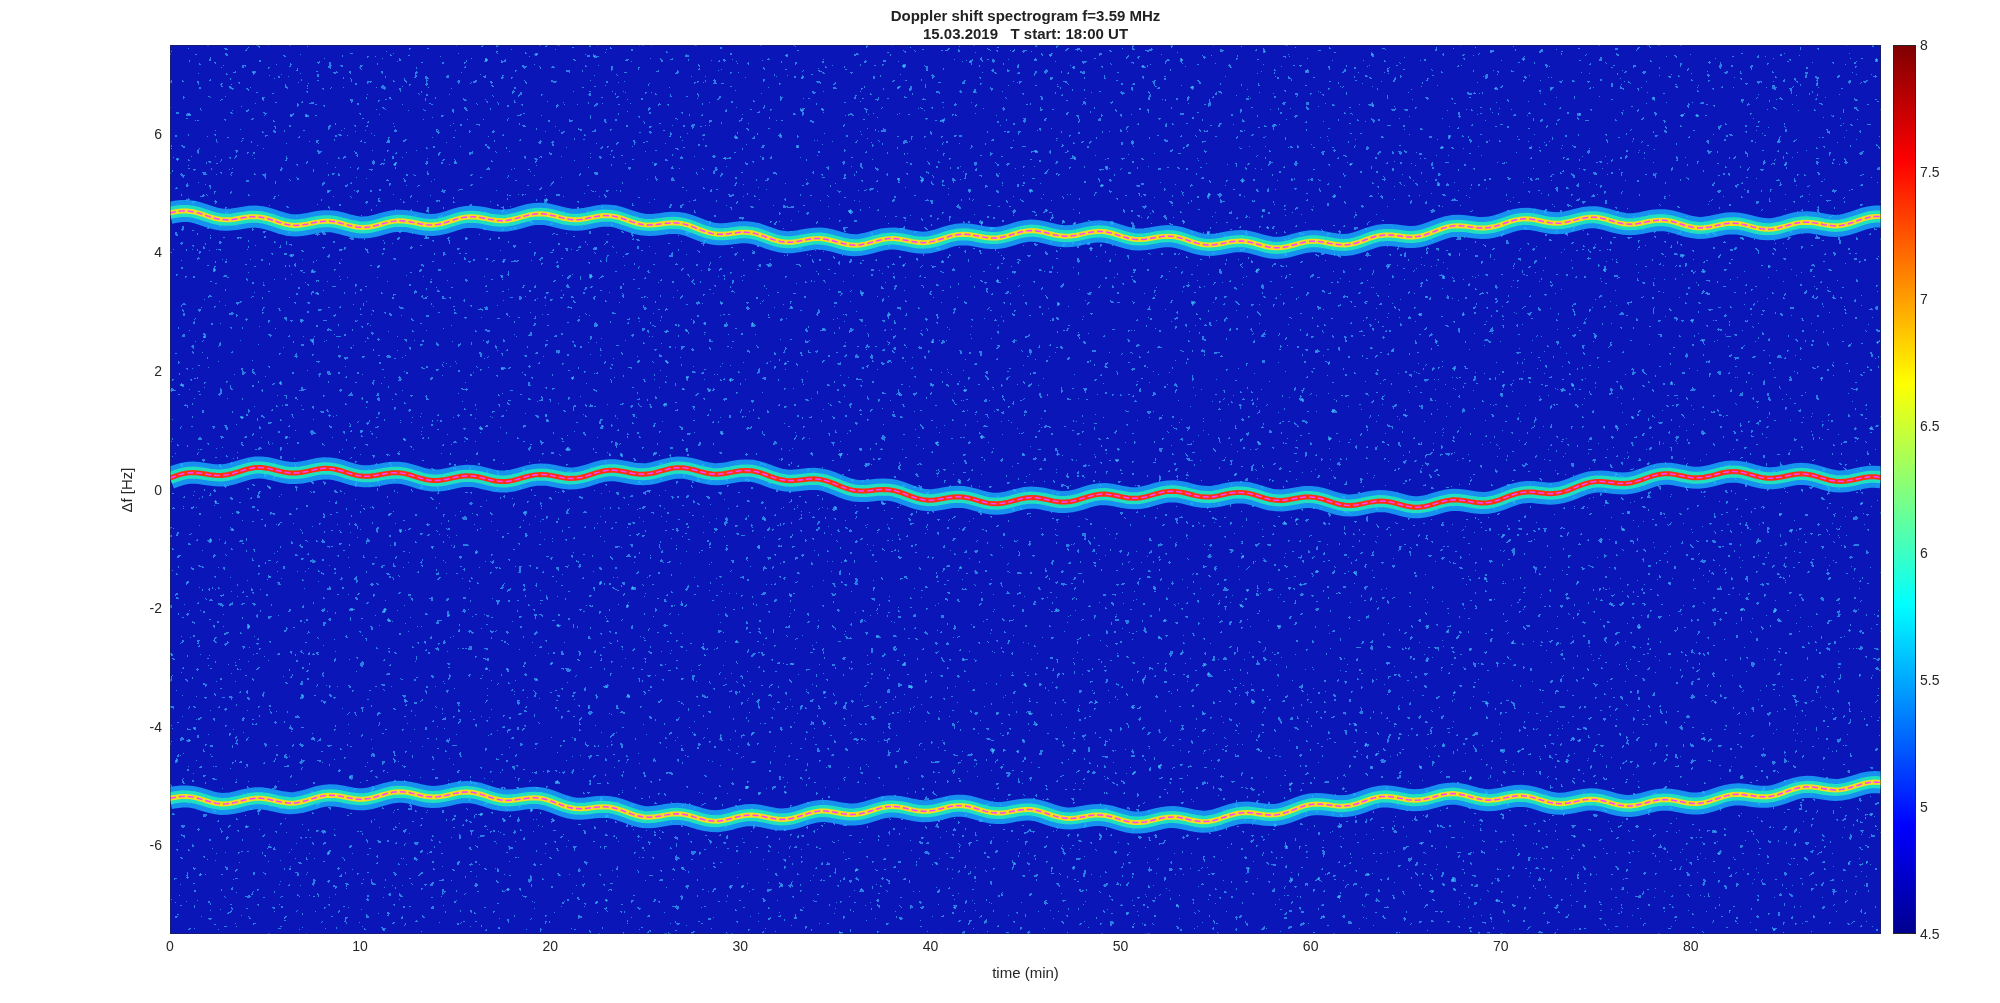 This screenshot has width=2000, height=1003. I want to click on y-tick-label: -2, so click(155, 608).